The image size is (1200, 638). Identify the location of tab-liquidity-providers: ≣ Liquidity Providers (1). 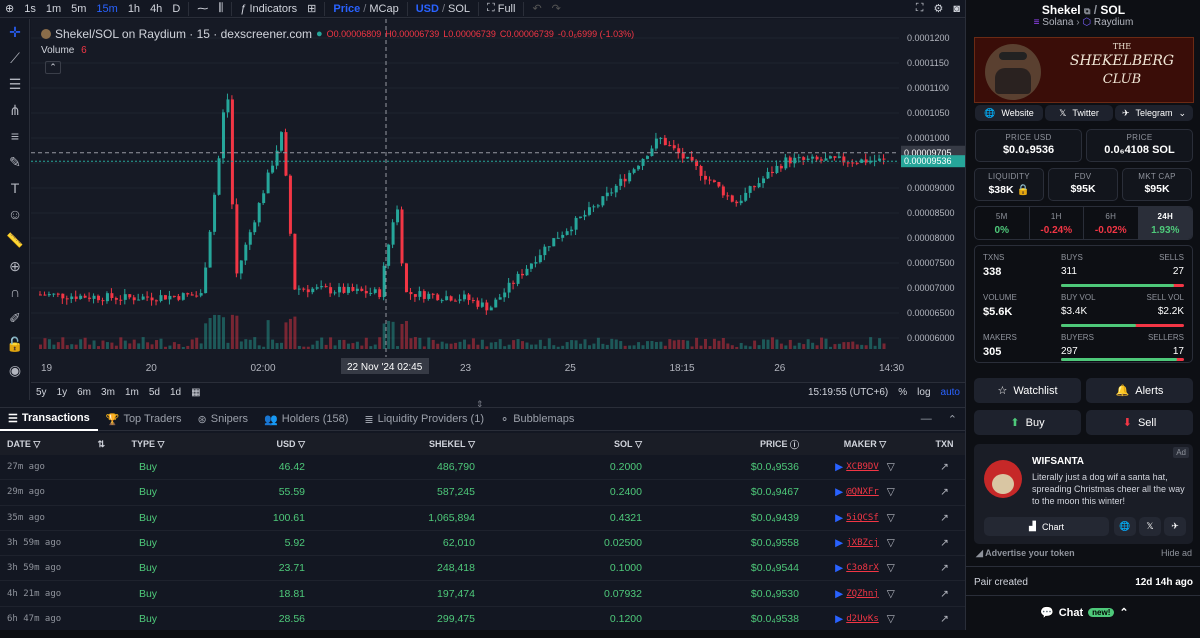
(424, 419).